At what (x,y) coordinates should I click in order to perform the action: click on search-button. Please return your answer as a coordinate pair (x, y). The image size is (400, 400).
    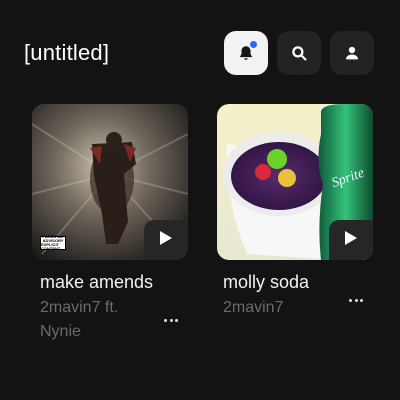
    Looking at the image, I should click on (299, 53).